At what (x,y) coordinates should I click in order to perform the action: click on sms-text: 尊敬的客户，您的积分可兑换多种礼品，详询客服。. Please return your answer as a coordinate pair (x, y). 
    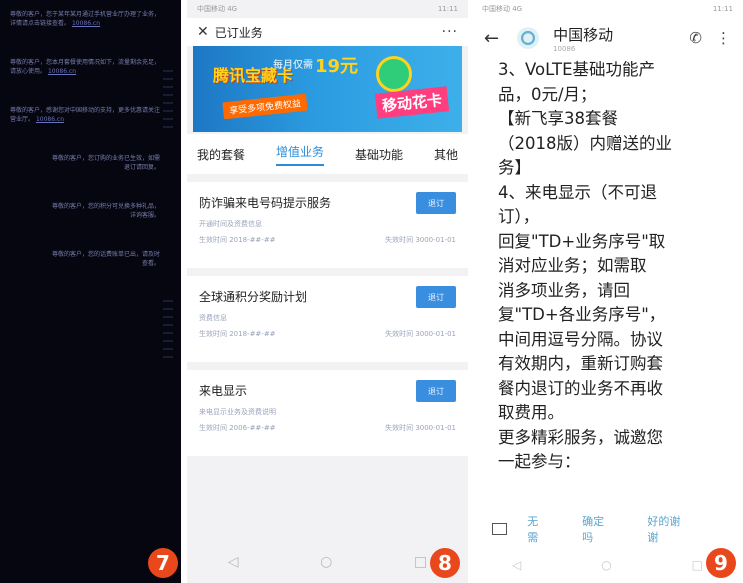
    Looking at the image, I should click on (105, 211).